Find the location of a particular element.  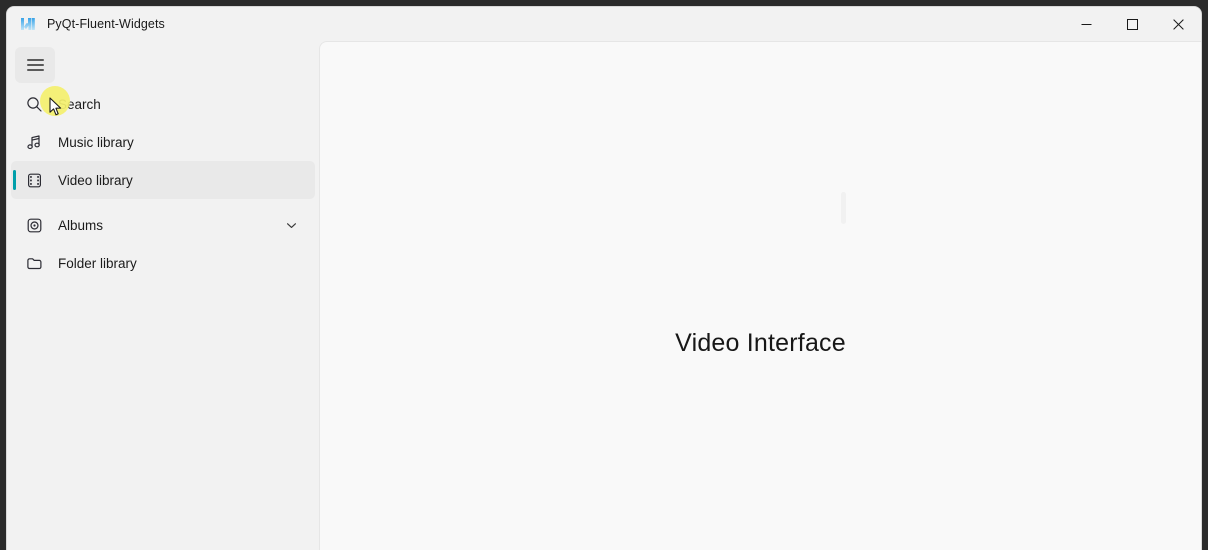

minimize-icon is located at coordinates (1086, 24).